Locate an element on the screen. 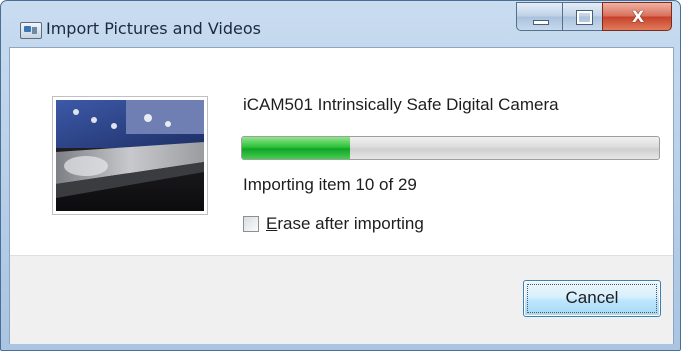  import-status-text: Importing item 10 of 29 is located at coordinates (330, 184).